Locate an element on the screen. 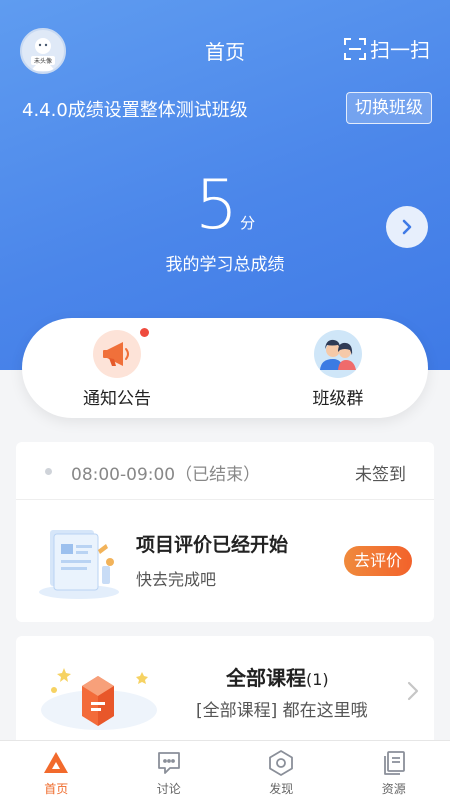 Image resolution: width=450 pixels, height=800 pixels. scan-icon is located at coordinates (355, 48).